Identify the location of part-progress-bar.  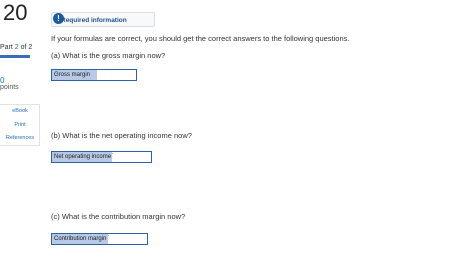
(15, 56).